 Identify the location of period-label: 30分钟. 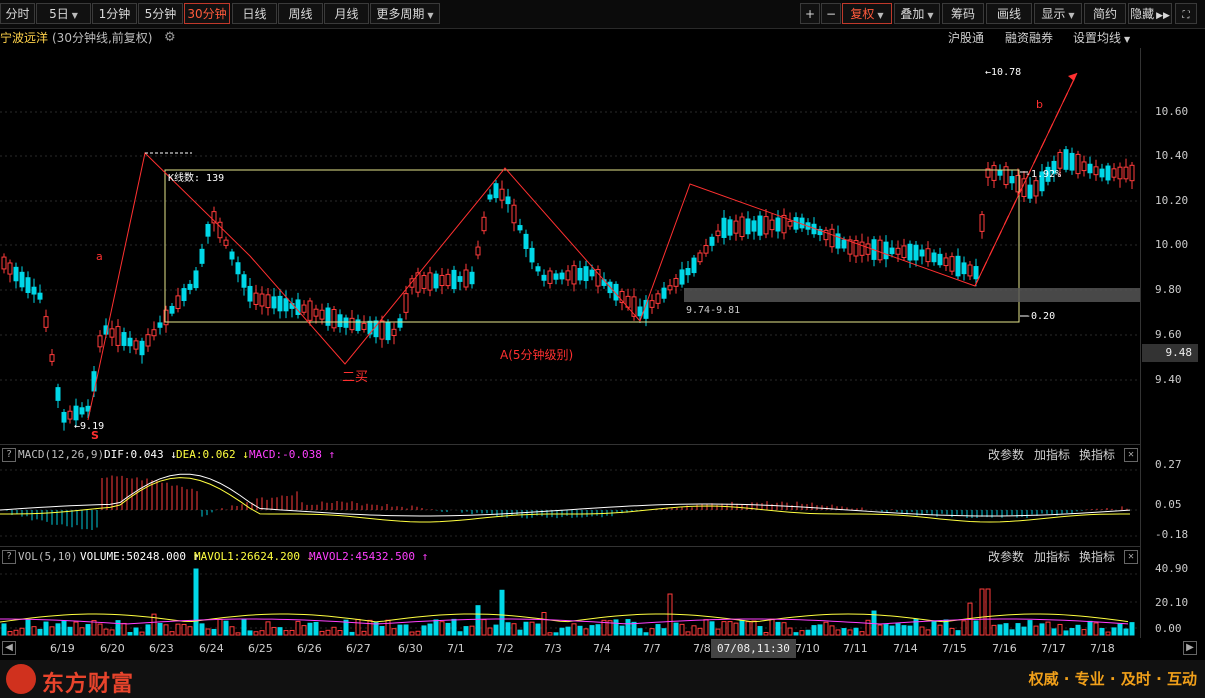
(207, 14).